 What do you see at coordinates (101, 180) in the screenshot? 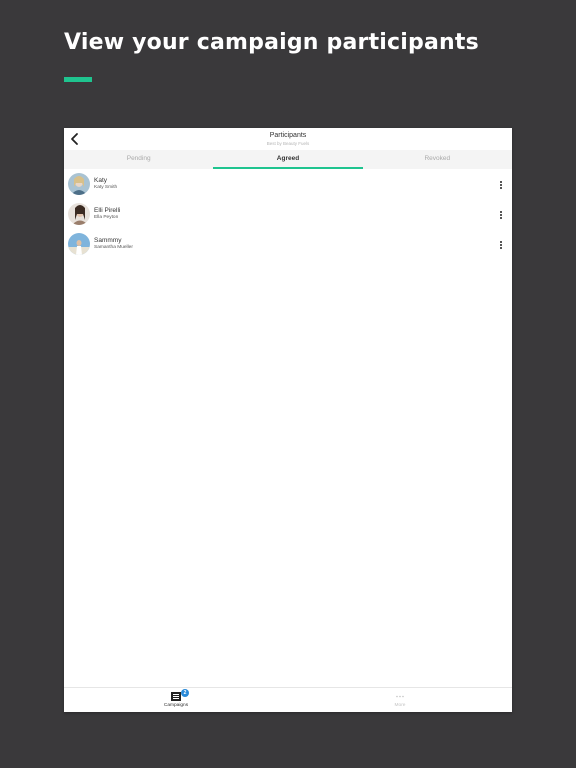
I see `participant-name: Katy` at bounding box center [101, 180].